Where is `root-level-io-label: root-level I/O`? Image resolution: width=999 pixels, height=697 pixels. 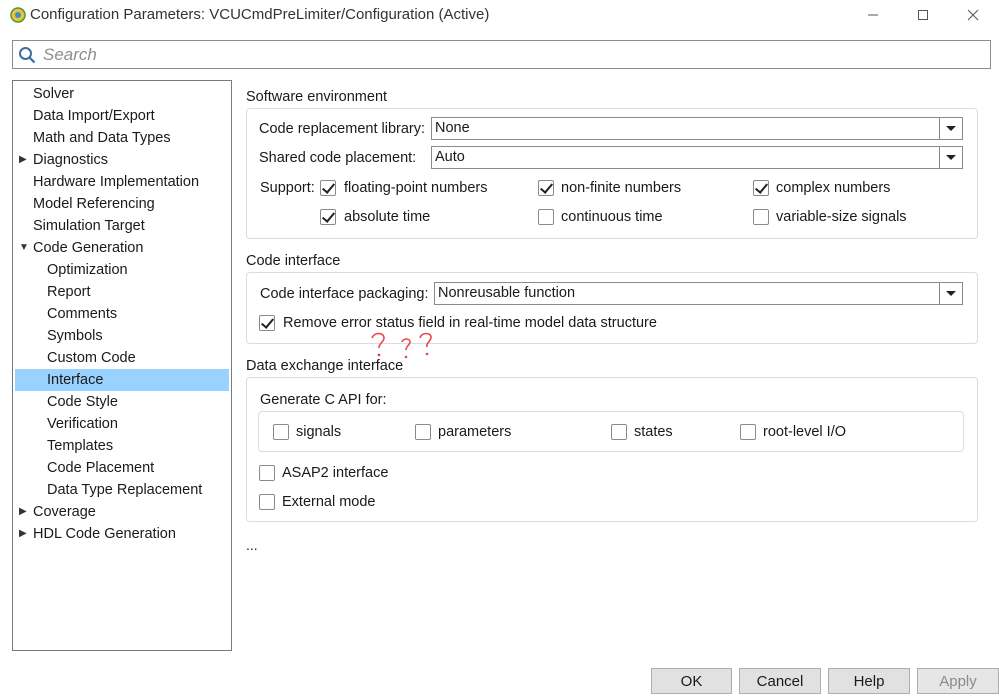
root-level-io-label: root-level I/O is located at coordinates (804, 432).